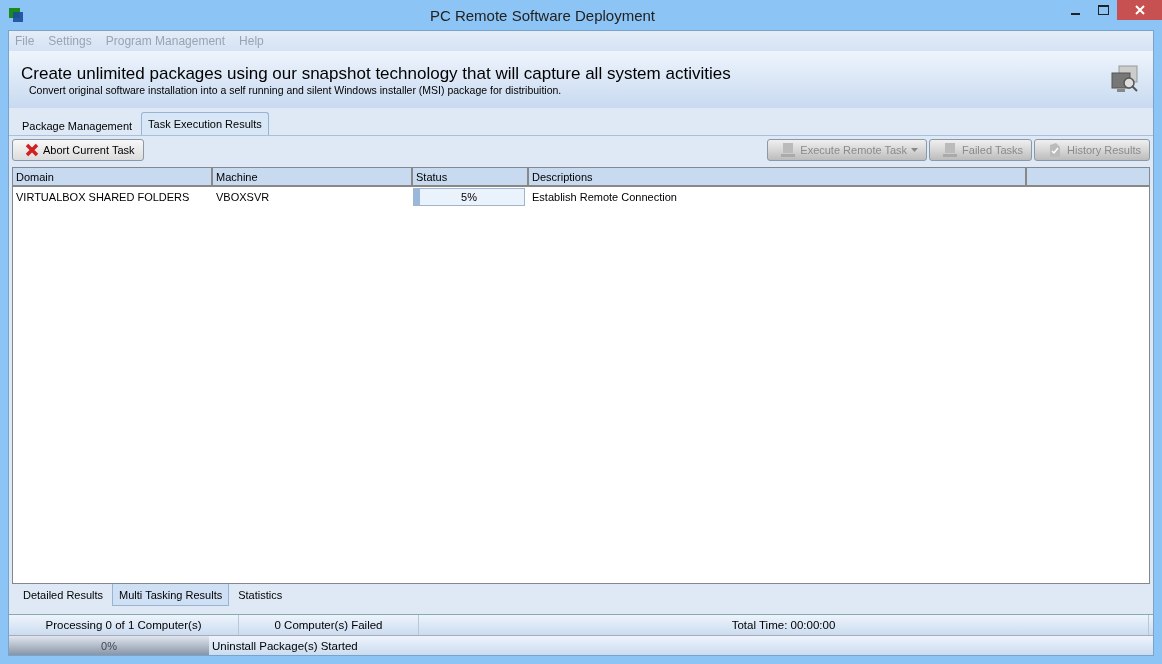 Image resolution: width=1162 pixels, height=664 pixels. Describe the element at coordinates (243, 197) in the screenshot. I see `table-cell-text: VBOXSVR` at that location.